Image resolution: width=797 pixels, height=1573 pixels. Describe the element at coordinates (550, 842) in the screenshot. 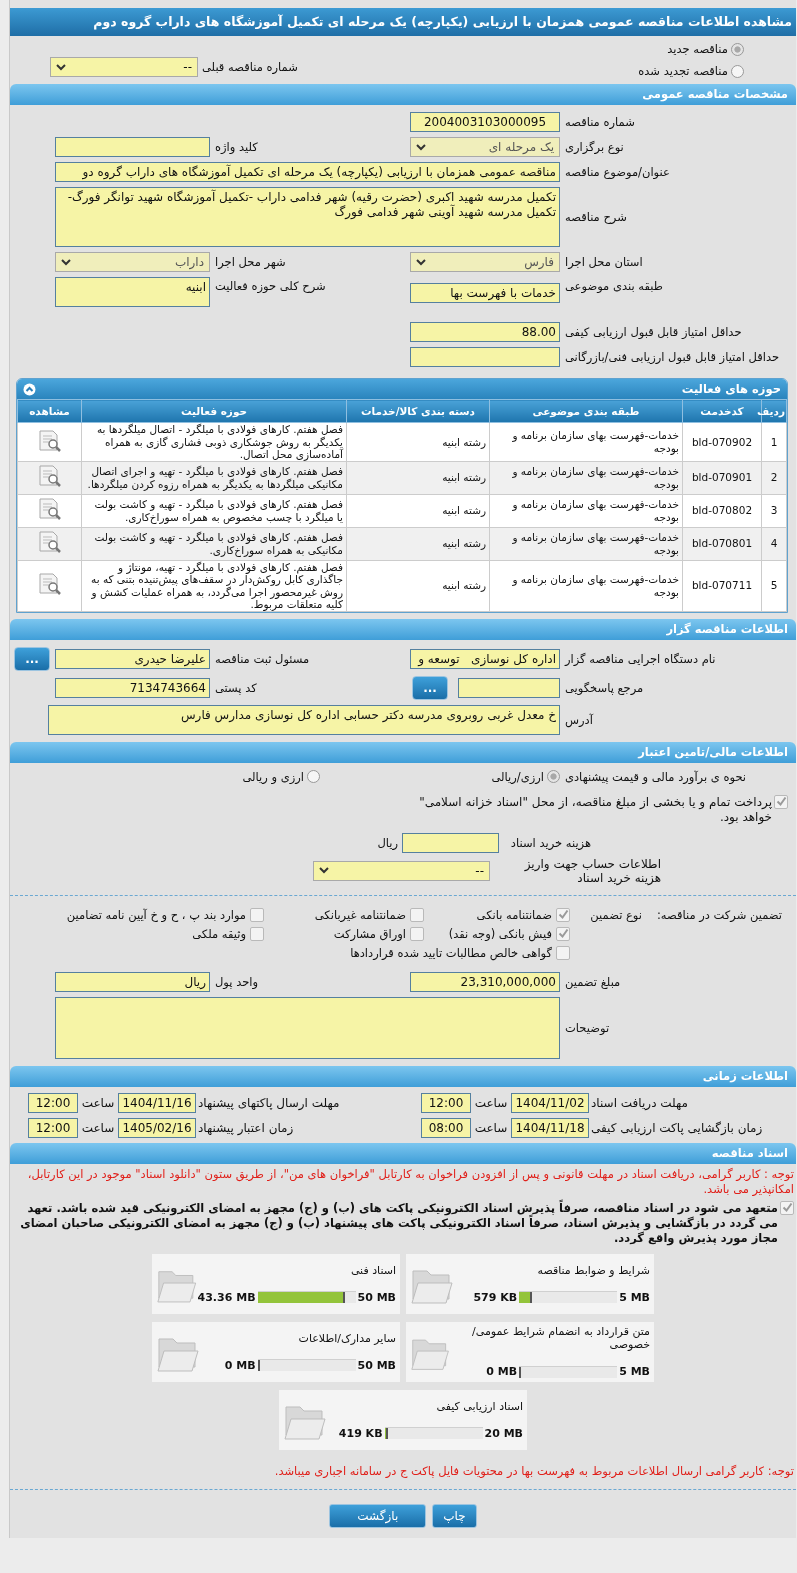

I see `field-label: هزینه خرید اسناد` at that location.